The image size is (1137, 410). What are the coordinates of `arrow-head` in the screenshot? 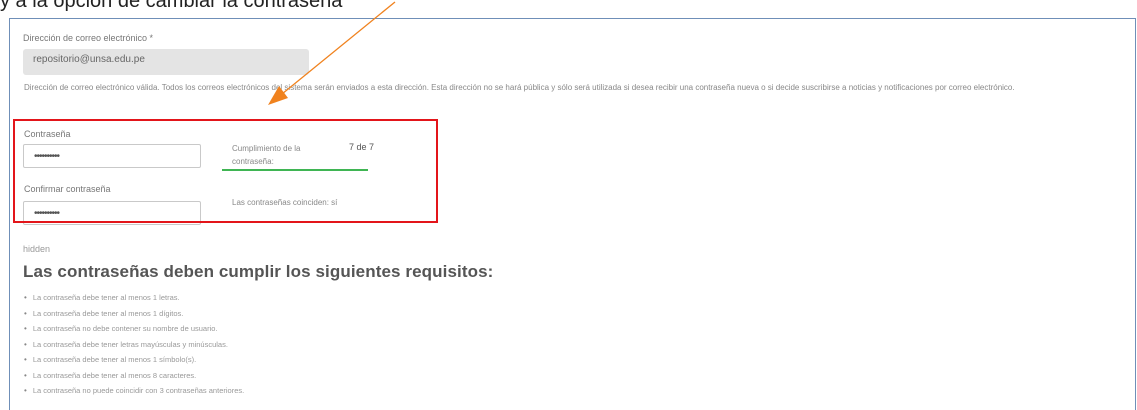 It's located at (278, 95).